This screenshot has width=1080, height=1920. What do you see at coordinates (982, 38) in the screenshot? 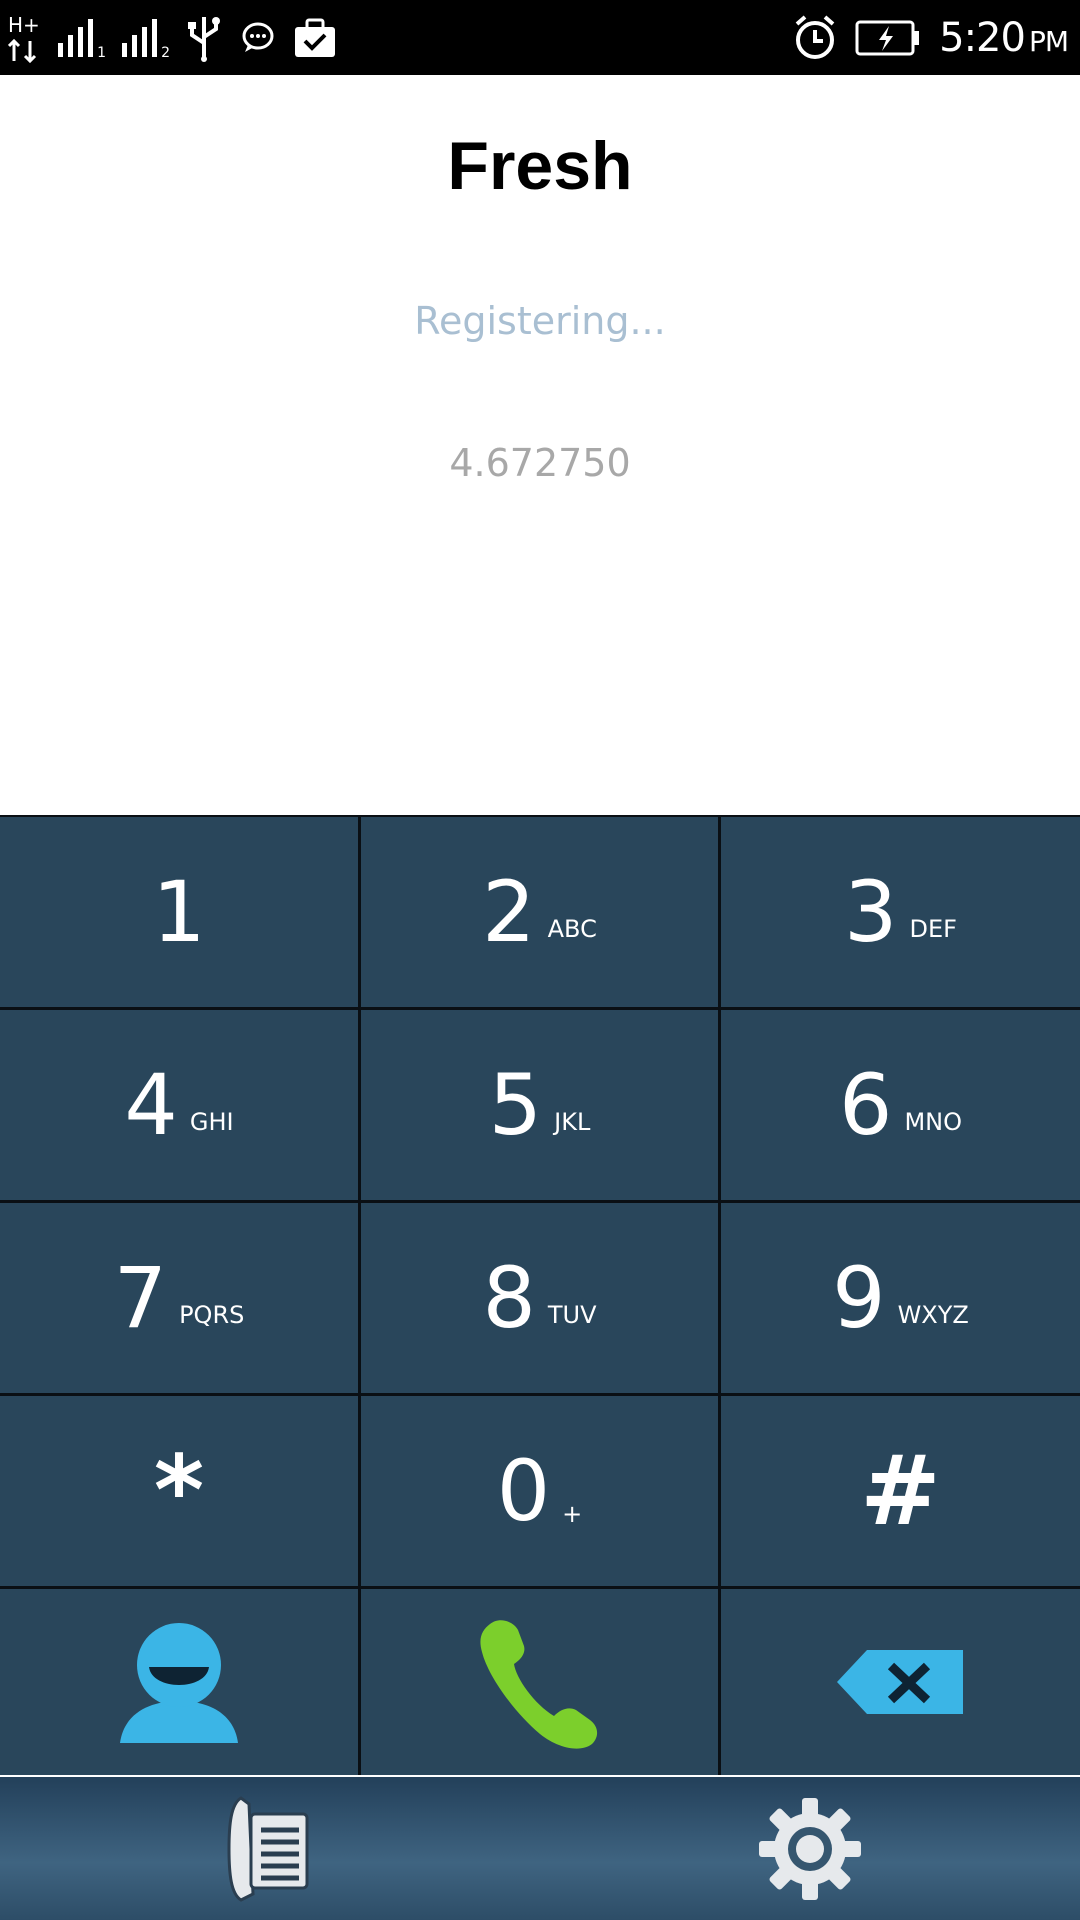
I see `clock-time: 5:20` at bounding box center [982, 38].